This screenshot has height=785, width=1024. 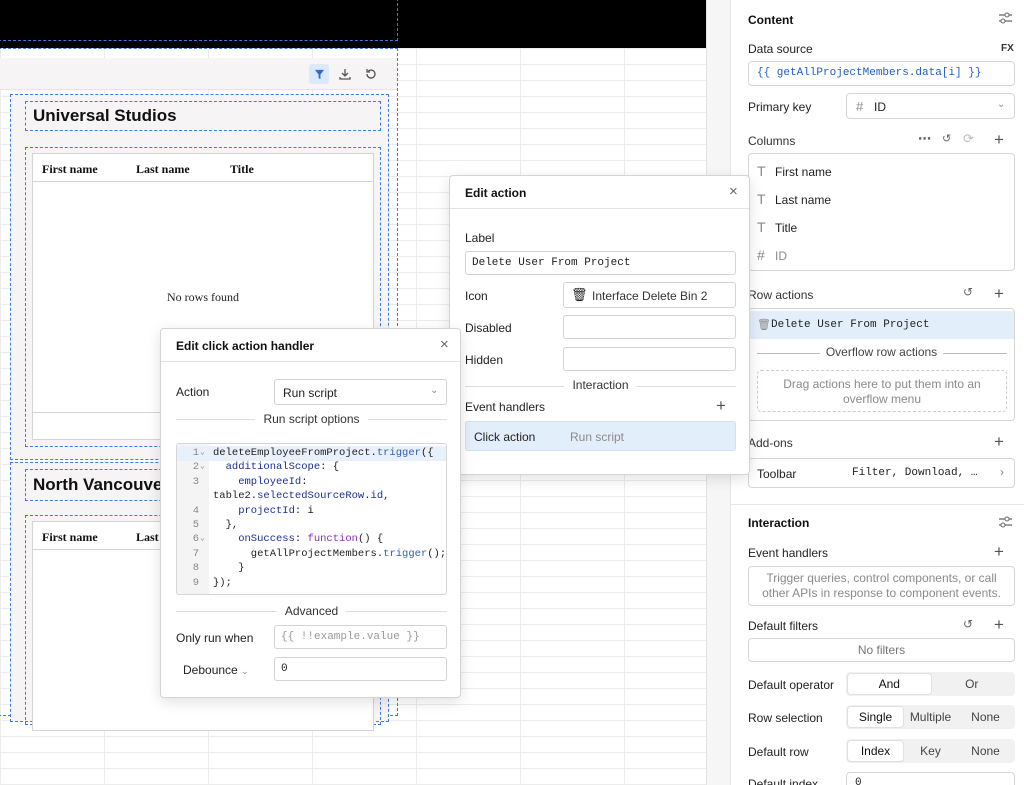 I want to click on icon-select: 🗑 Interface Delete Bin 2, so click(x=649, y=295).